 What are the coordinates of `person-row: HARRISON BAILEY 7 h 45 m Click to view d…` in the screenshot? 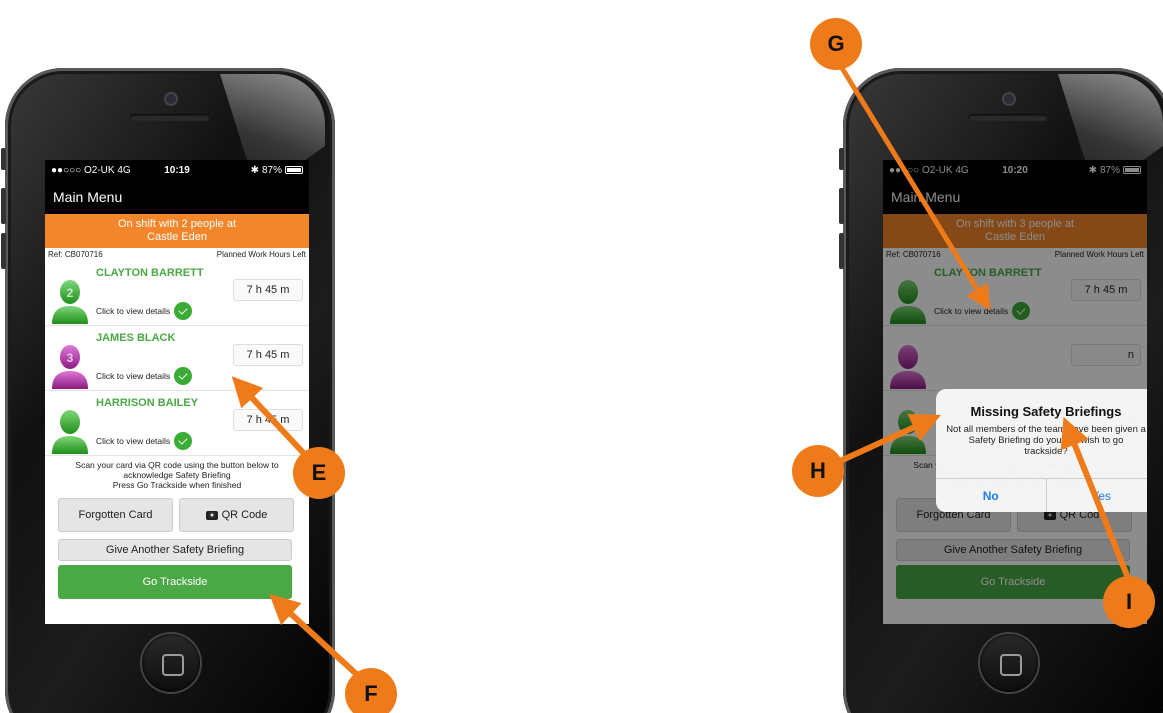 It's located at (177, 423).